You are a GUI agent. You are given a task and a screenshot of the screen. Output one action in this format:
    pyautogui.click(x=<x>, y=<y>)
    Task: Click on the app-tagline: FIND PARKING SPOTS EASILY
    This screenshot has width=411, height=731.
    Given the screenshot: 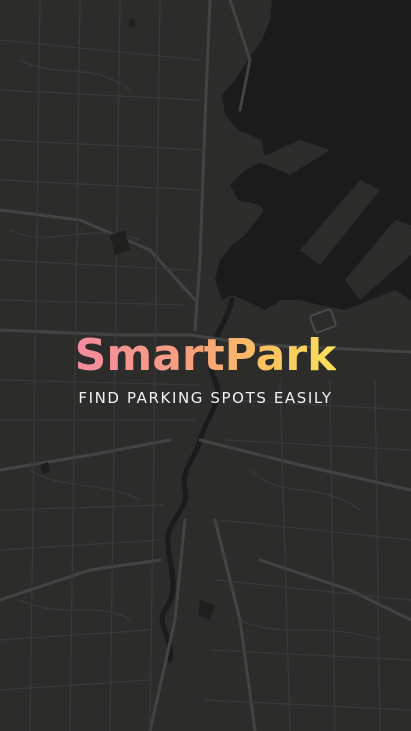 What is the action you would take?
    pyautogui.click(x=205, y=398)
    